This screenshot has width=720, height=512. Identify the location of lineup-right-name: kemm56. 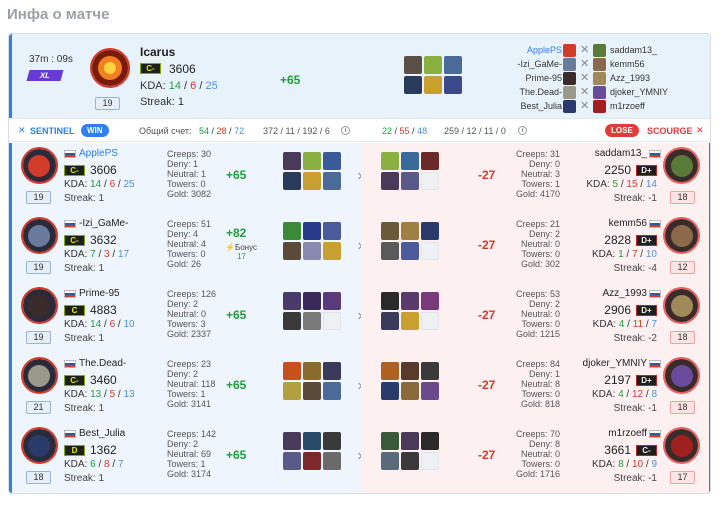
(627, 64).